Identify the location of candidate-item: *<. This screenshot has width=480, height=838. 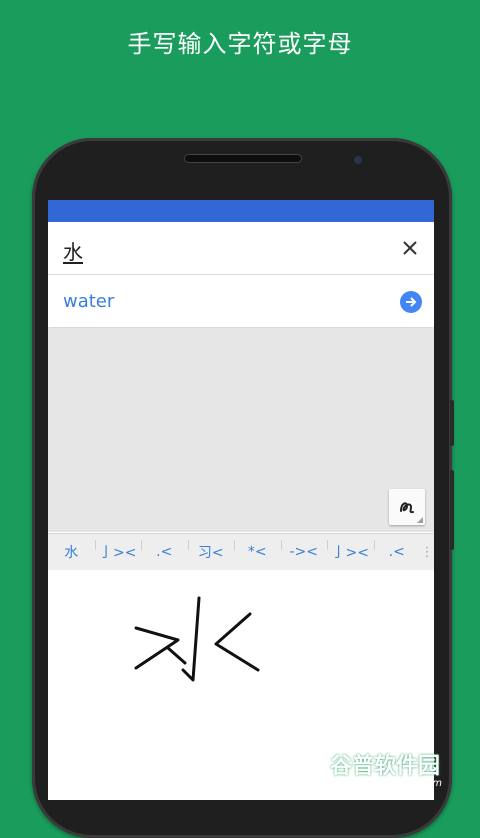
(257, 552).